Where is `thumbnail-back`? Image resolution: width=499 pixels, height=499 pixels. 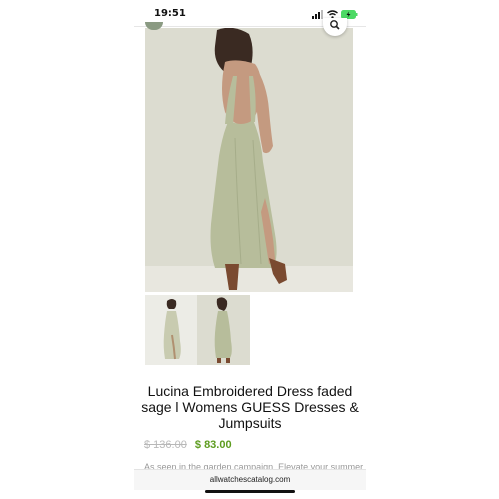 thumbnail-back is located at coordinates (223, 330).